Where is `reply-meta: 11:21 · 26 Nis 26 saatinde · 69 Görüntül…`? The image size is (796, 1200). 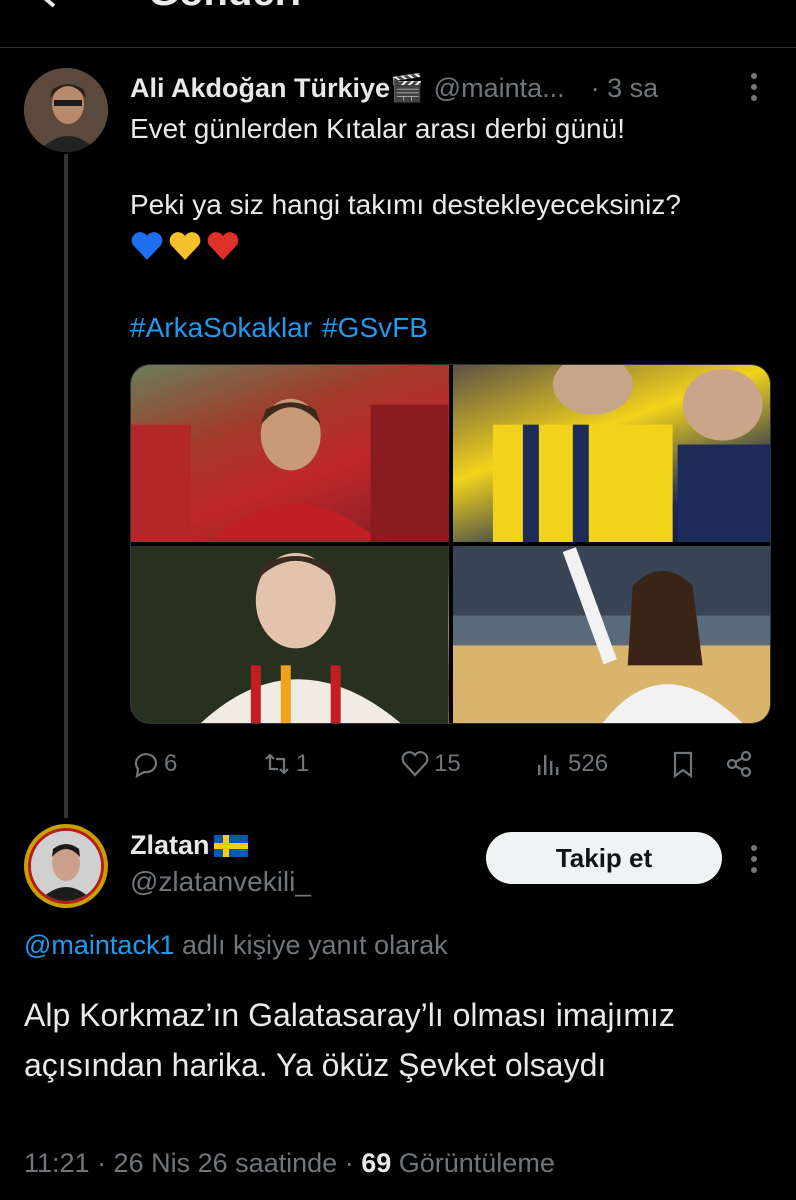 reply-meta: 11:21 · 26 Nis 26 saatinde · 69 Görüntül… is located at coordinates (289, 1163).